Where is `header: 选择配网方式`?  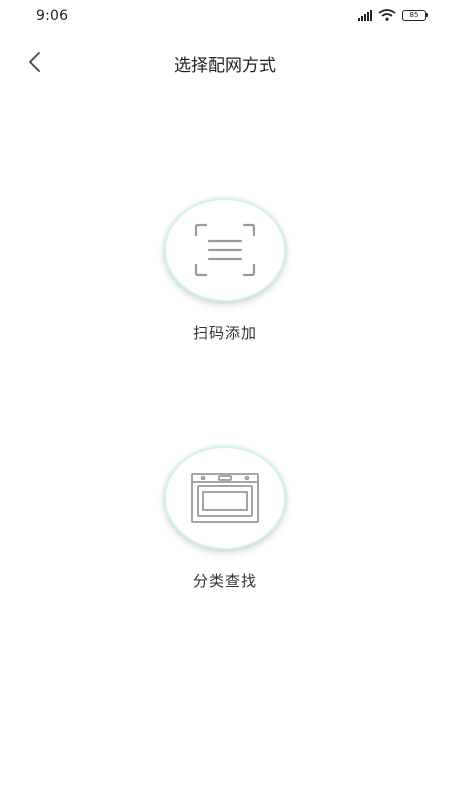
header: 选择配网方式 is located at coordinates (225, 62).